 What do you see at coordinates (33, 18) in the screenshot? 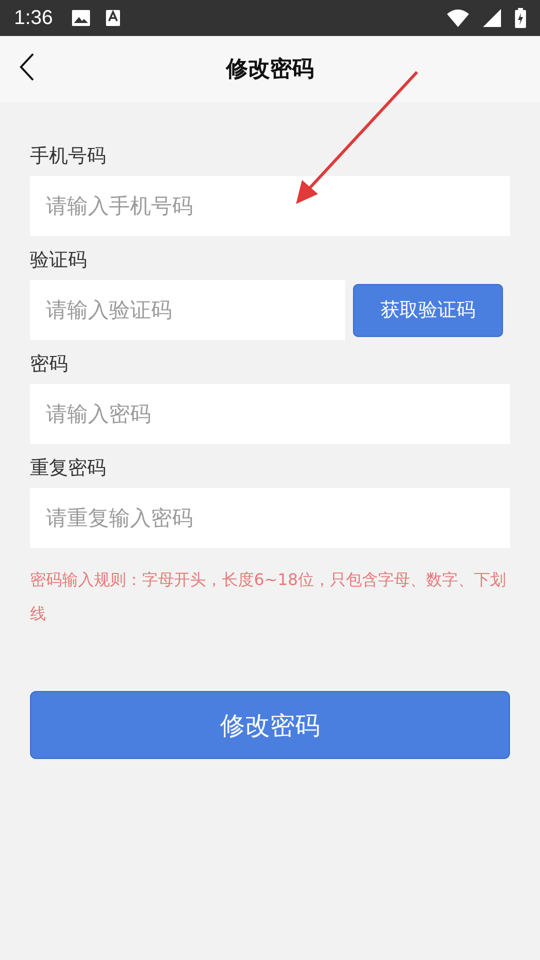
I see `status-time: 1:36` at bounding box center [33, 18].